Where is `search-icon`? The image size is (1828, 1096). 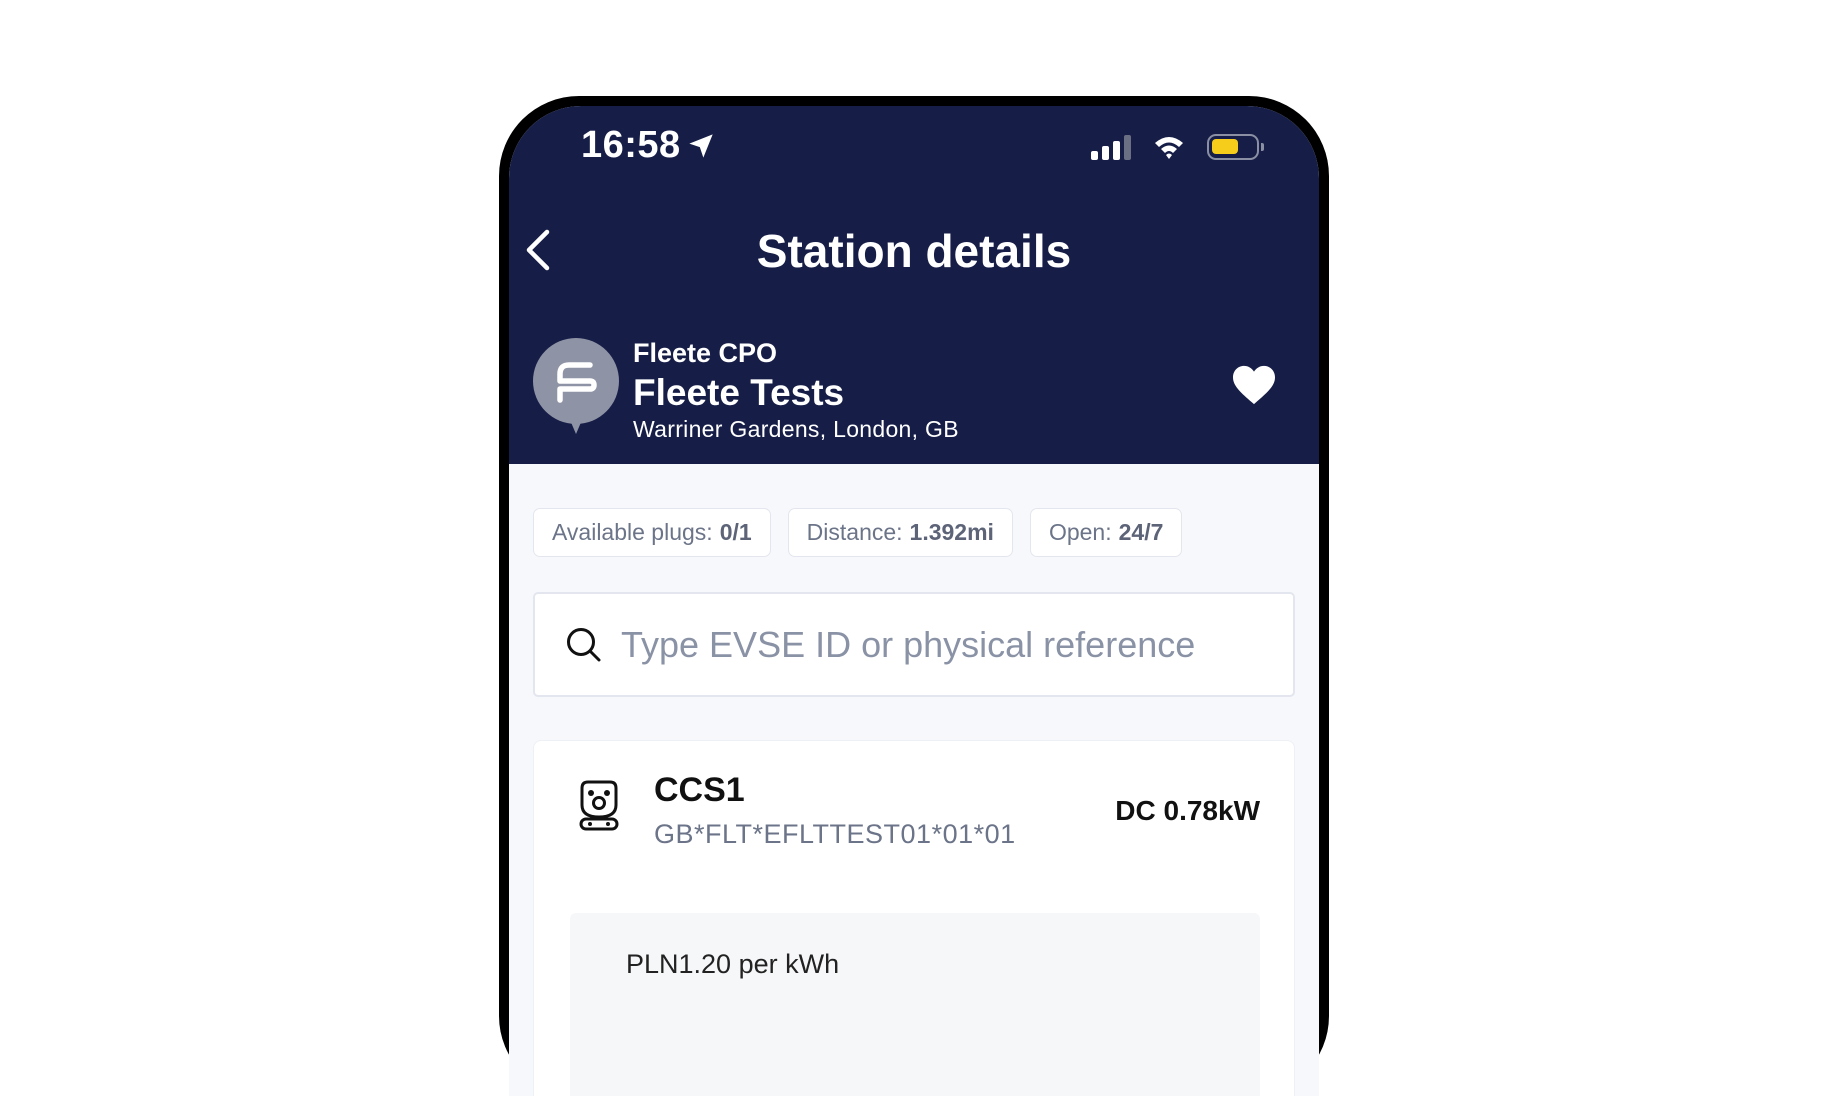
search-icon is located at coordinates (584, 645).